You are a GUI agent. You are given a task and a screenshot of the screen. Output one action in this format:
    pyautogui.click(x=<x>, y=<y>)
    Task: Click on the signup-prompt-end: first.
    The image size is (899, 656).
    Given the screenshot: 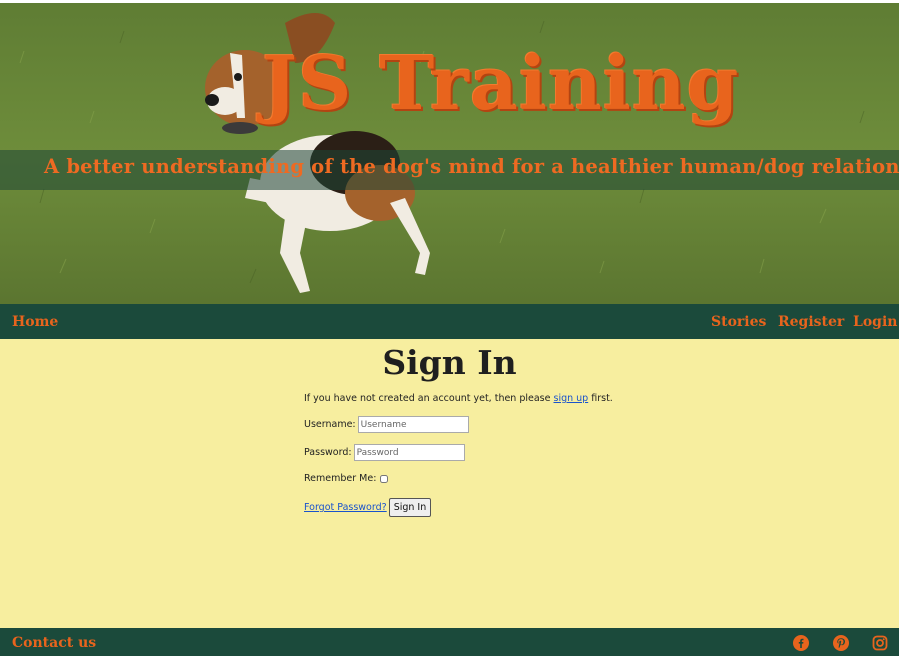 What is the action you would take?
    pyautogui.click(x=600, y=398)
    